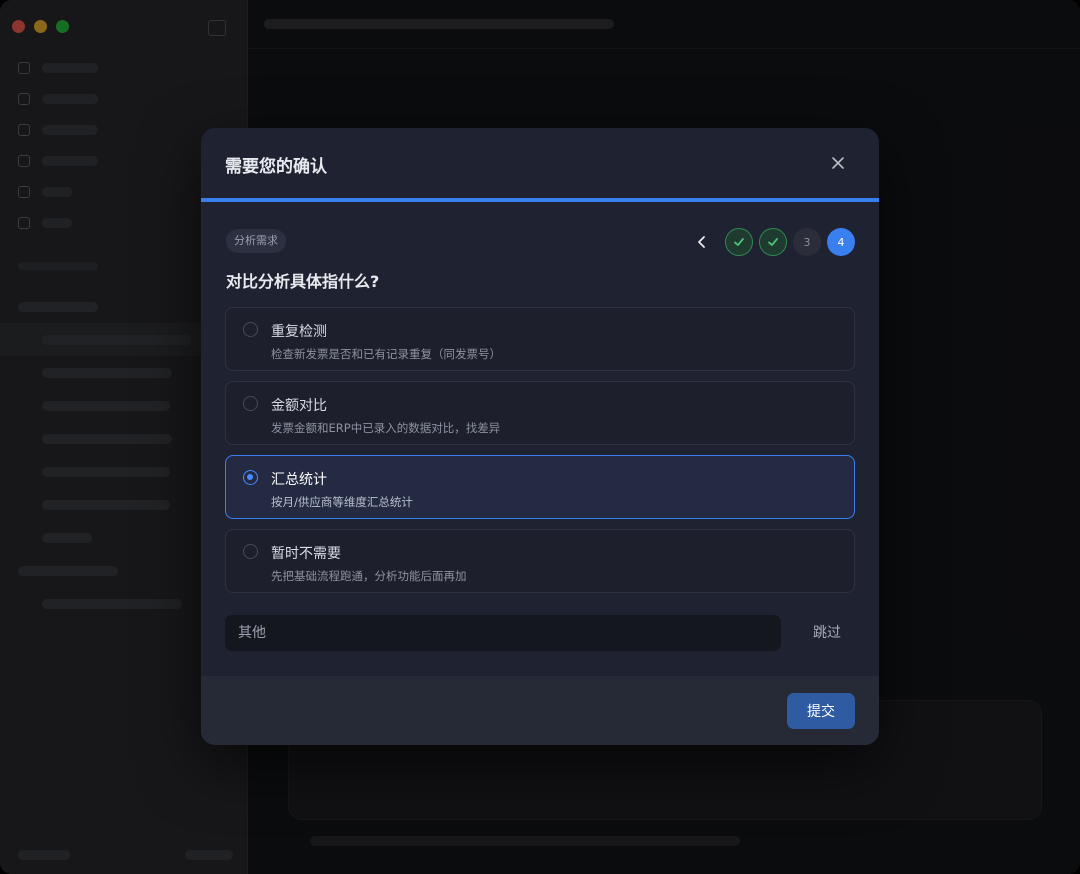  I want to click on option-label: 金额对比, so click(299, 406).